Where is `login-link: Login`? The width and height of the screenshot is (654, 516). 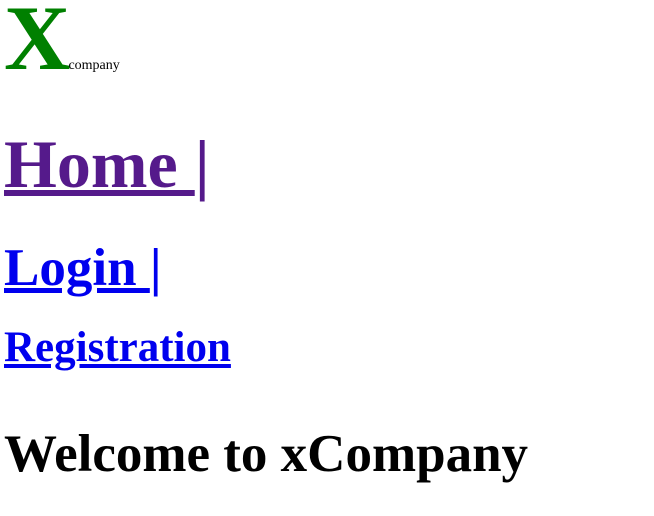
login-link: Login is located at coordinates (77, 268).